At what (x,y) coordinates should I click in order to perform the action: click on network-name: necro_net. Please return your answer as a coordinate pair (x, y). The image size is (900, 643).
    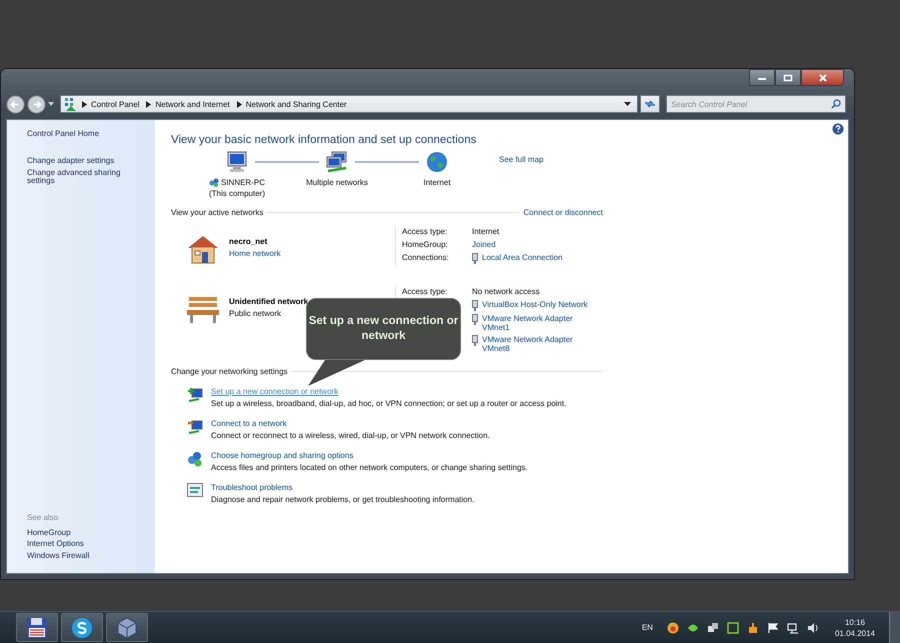
    Looking at the image, I should click on (248, 241).